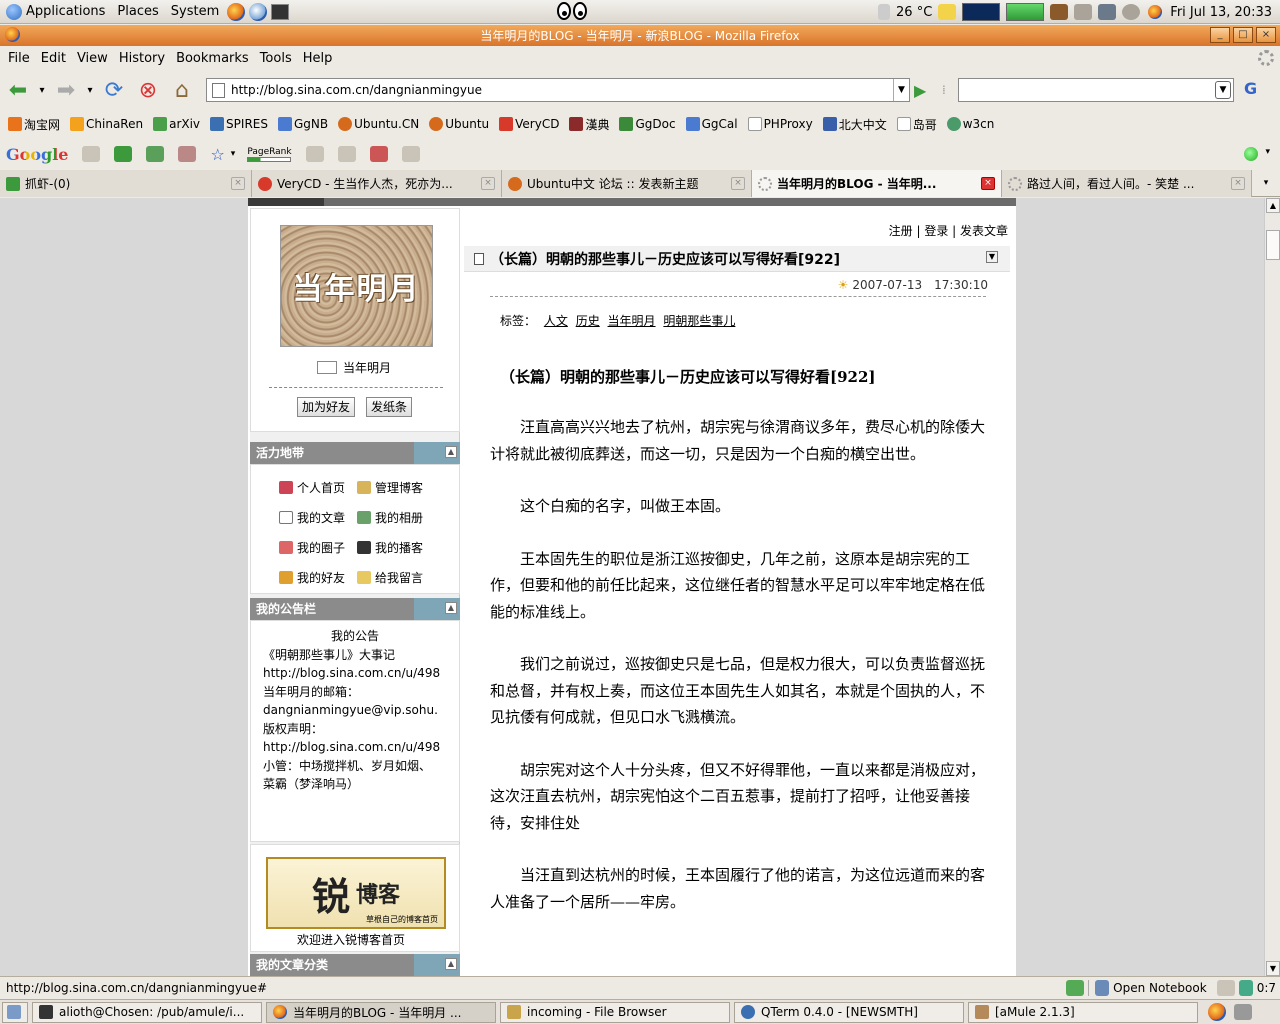  What do you see at coordinates (351, 939) in the screenshot?
I see `rui-blog-link: 欢迎进入锐博客首页` at bounding box center [351, 939].